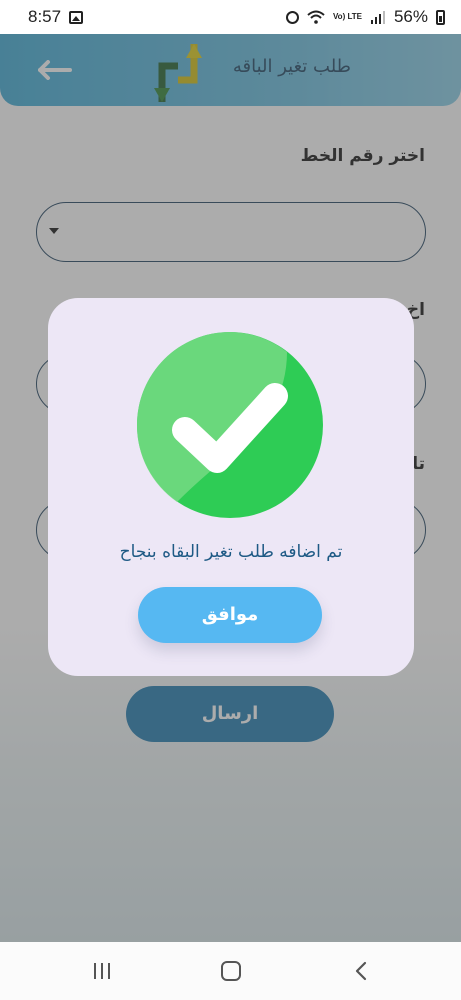 The width and height of the screenshot is (461, 1000). I want to click on status-time: 8:57, so click(45, 16).